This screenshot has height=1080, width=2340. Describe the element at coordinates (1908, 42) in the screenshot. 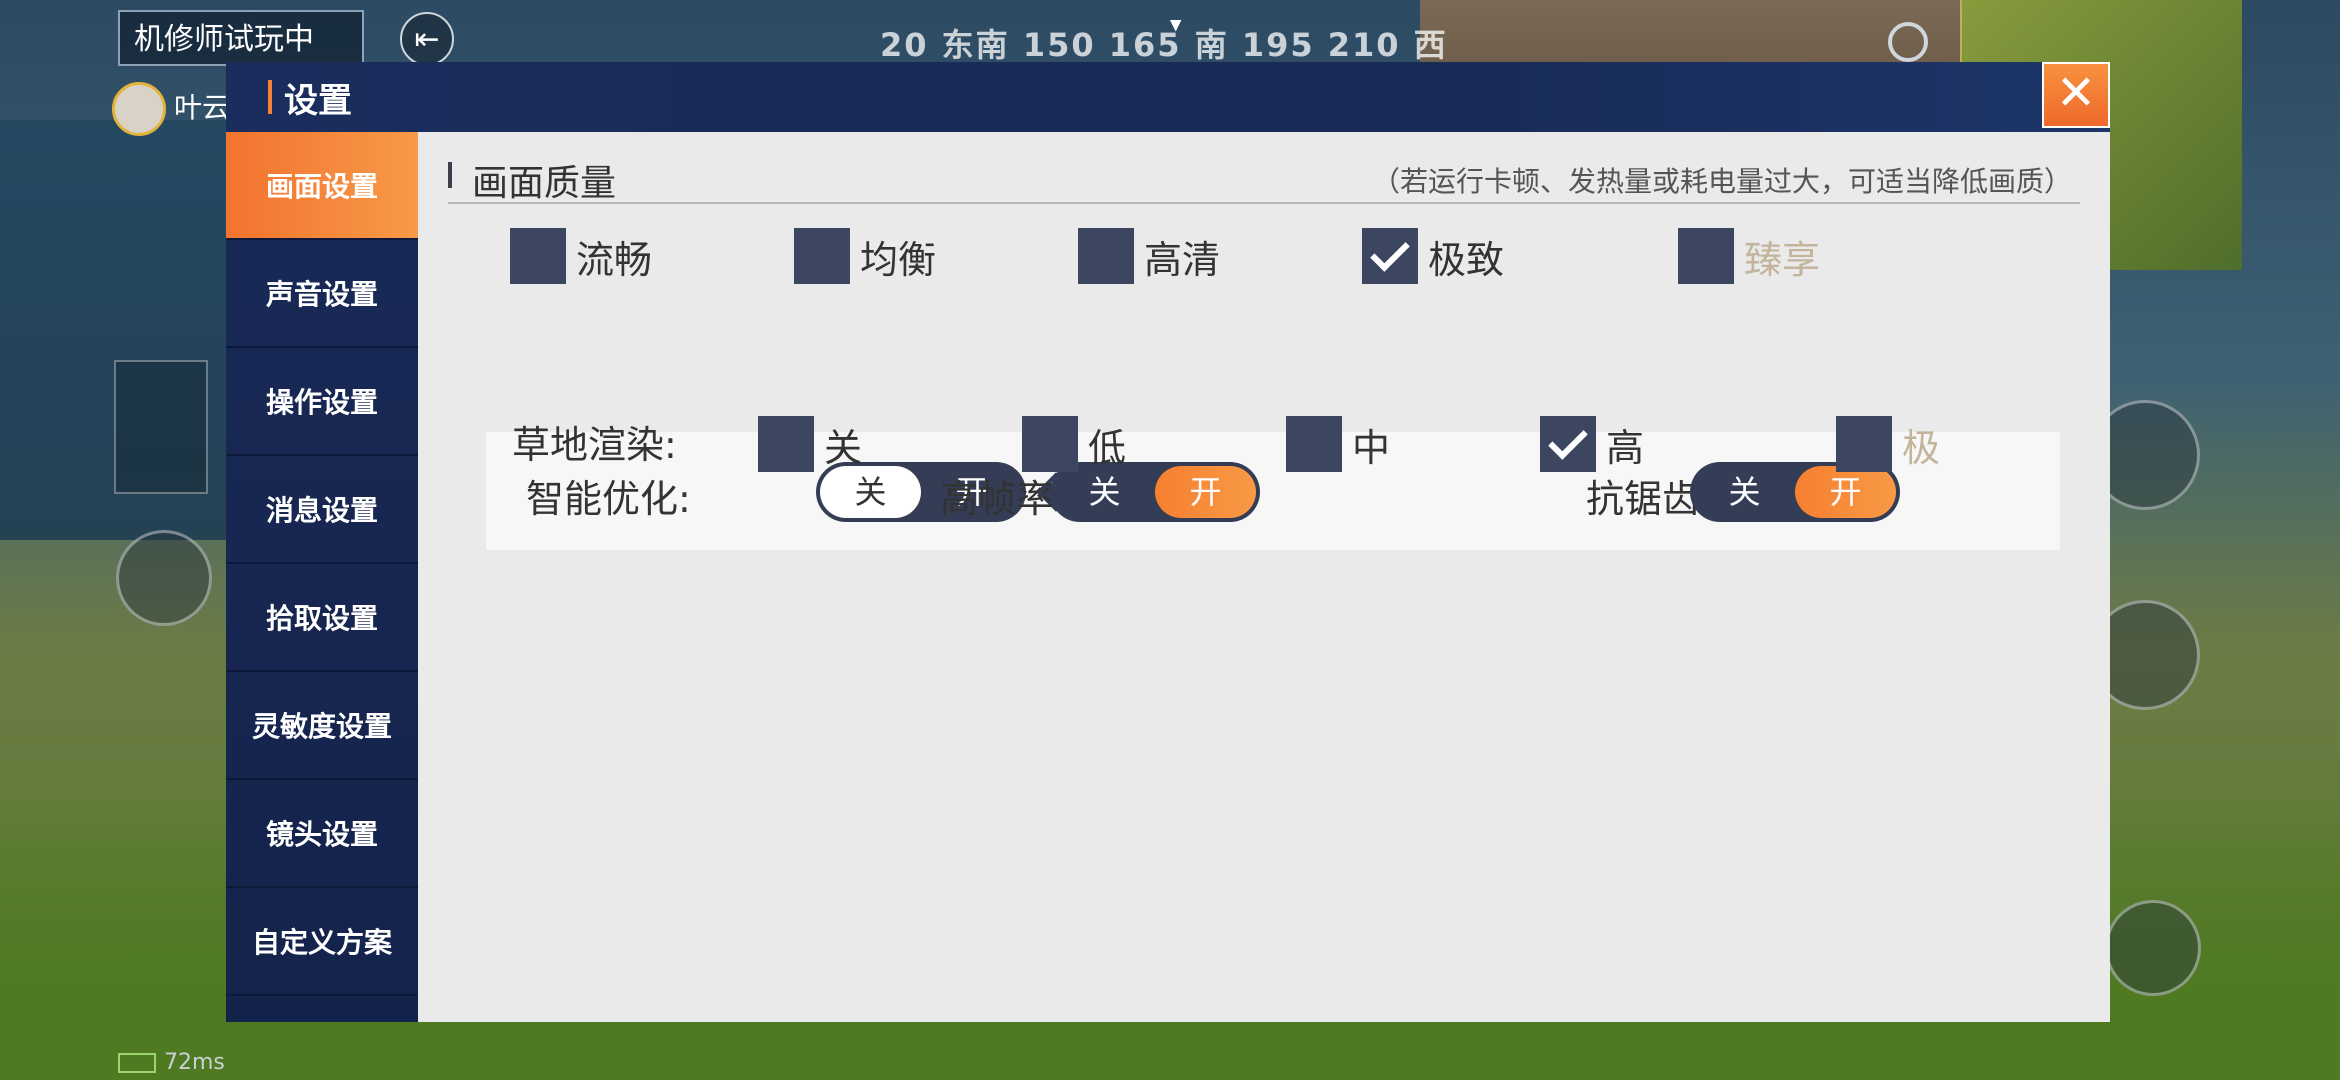

I see `gear-icon` at that location.